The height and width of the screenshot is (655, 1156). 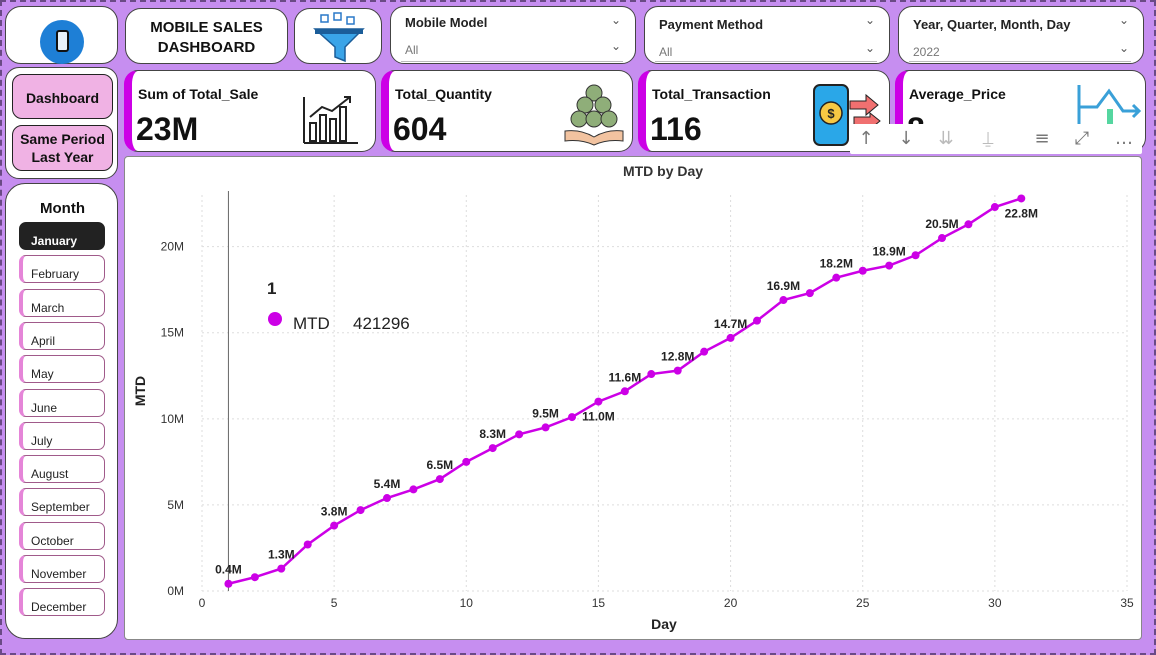 I want to click on funnel-filter-icon, so click(x=339, y=37).